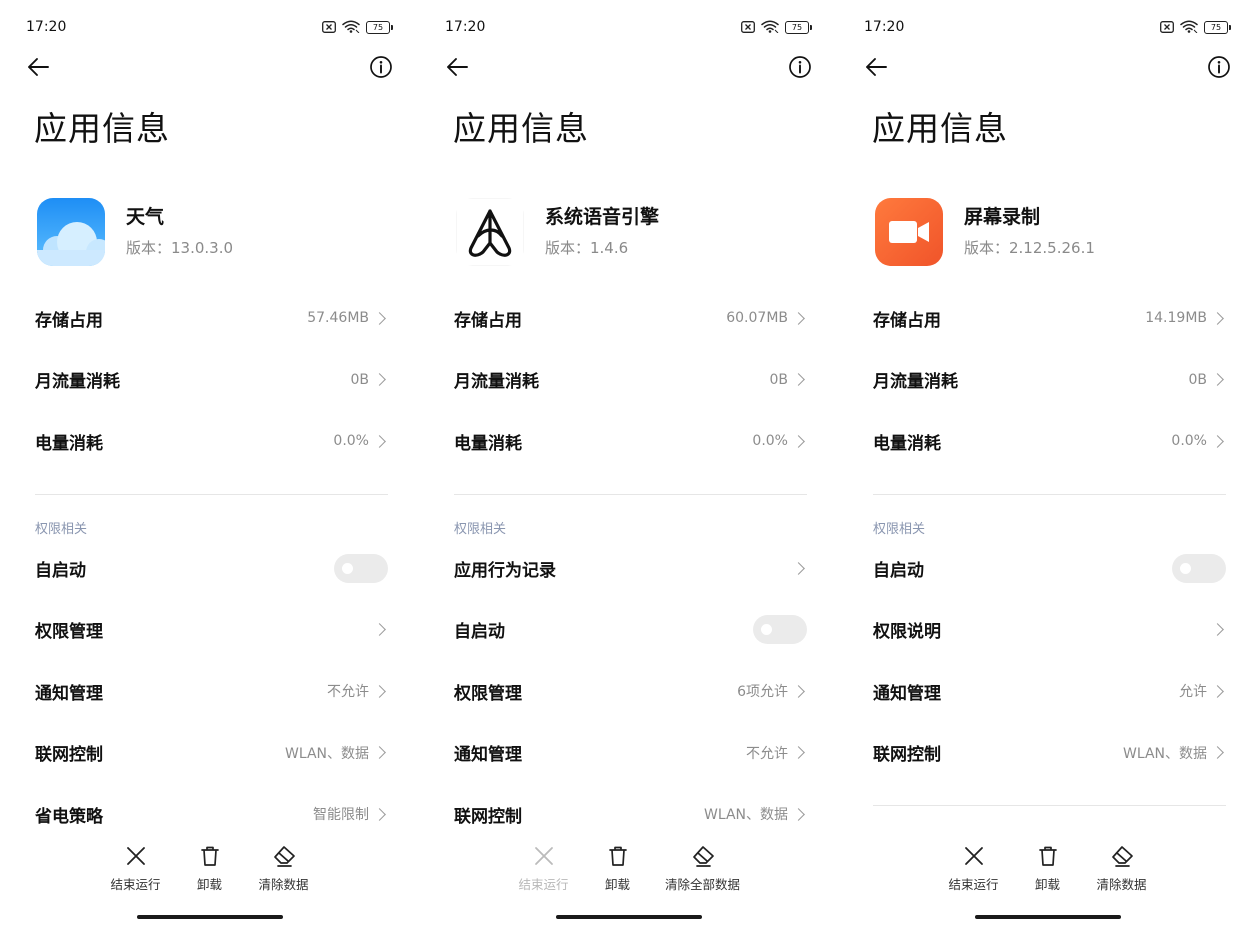 The image size is (1260, 930). I want to click on action-label: 卸载, so click(209, 884).